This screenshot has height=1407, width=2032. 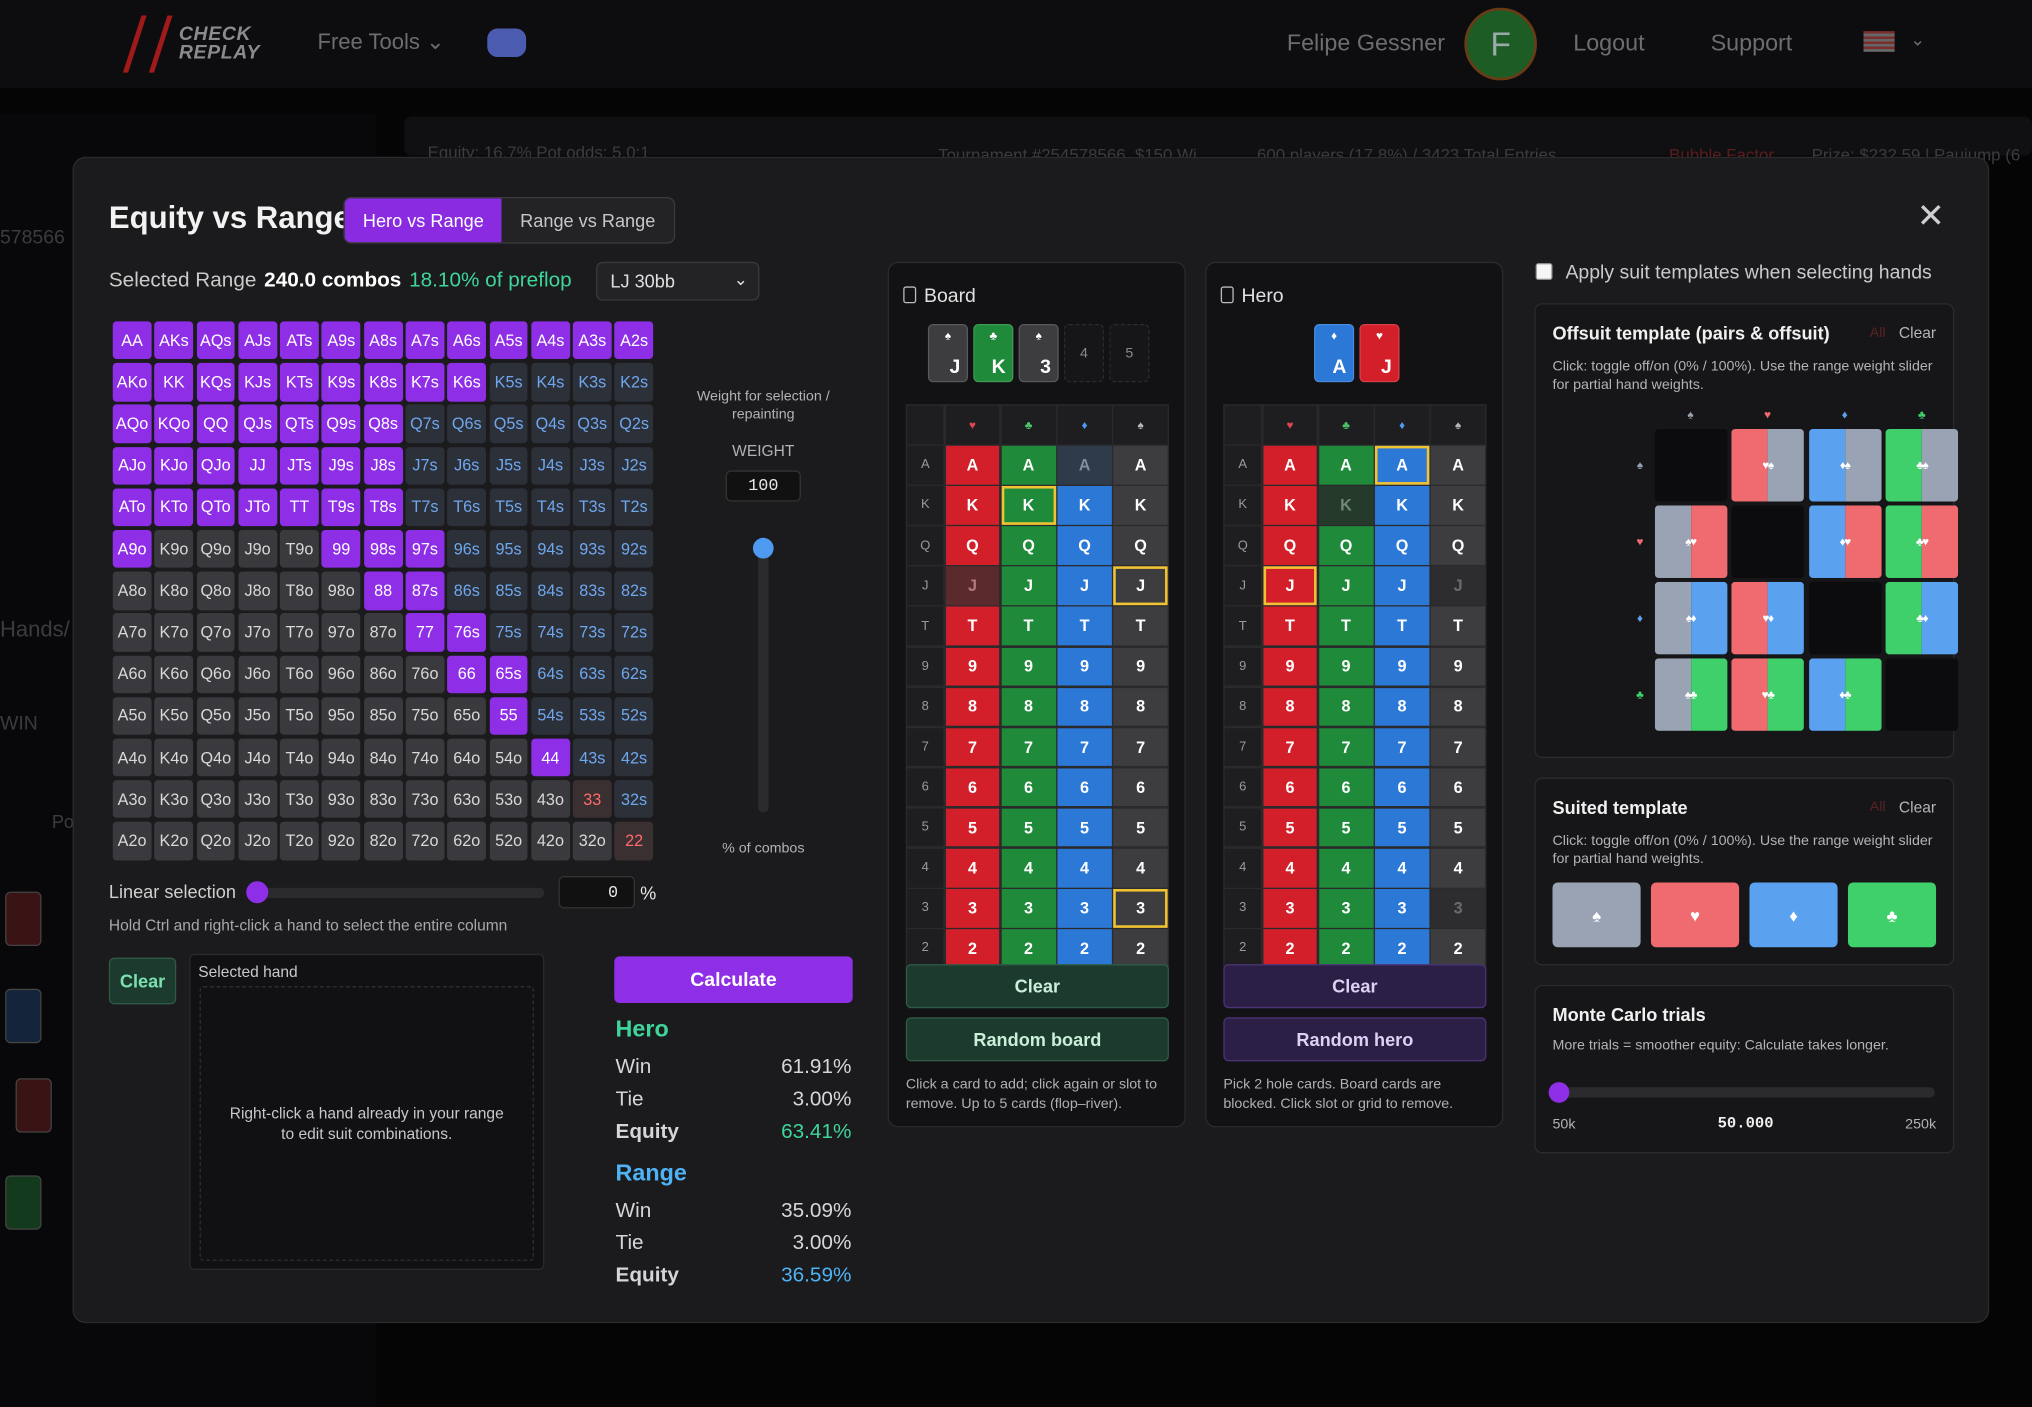 What do you see at coordinates (1334, 353) in the screenshot?
I see `hero-card-slot: ♦ A` at bounding box center [1334, 353].